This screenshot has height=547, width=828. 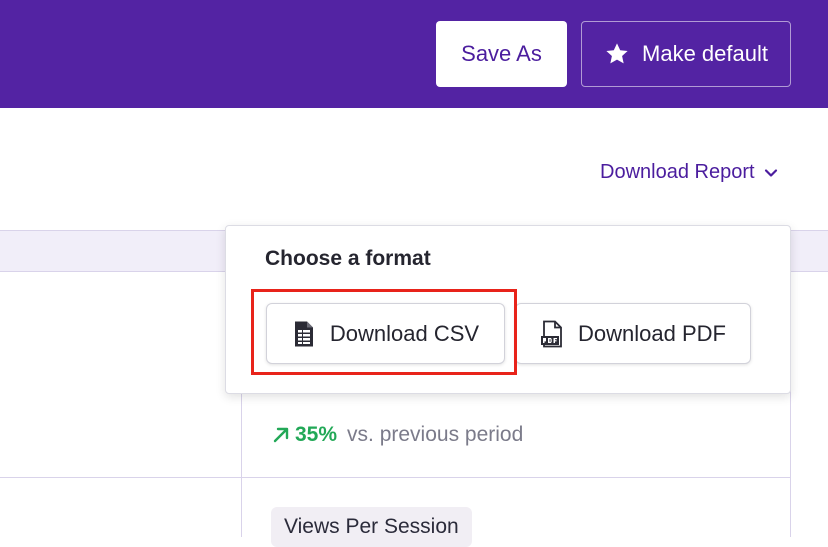 What do you see at coordinates (303, 333) in the screenshot?
I see `spreadsheet-icon` at bounding box center [303, 333].